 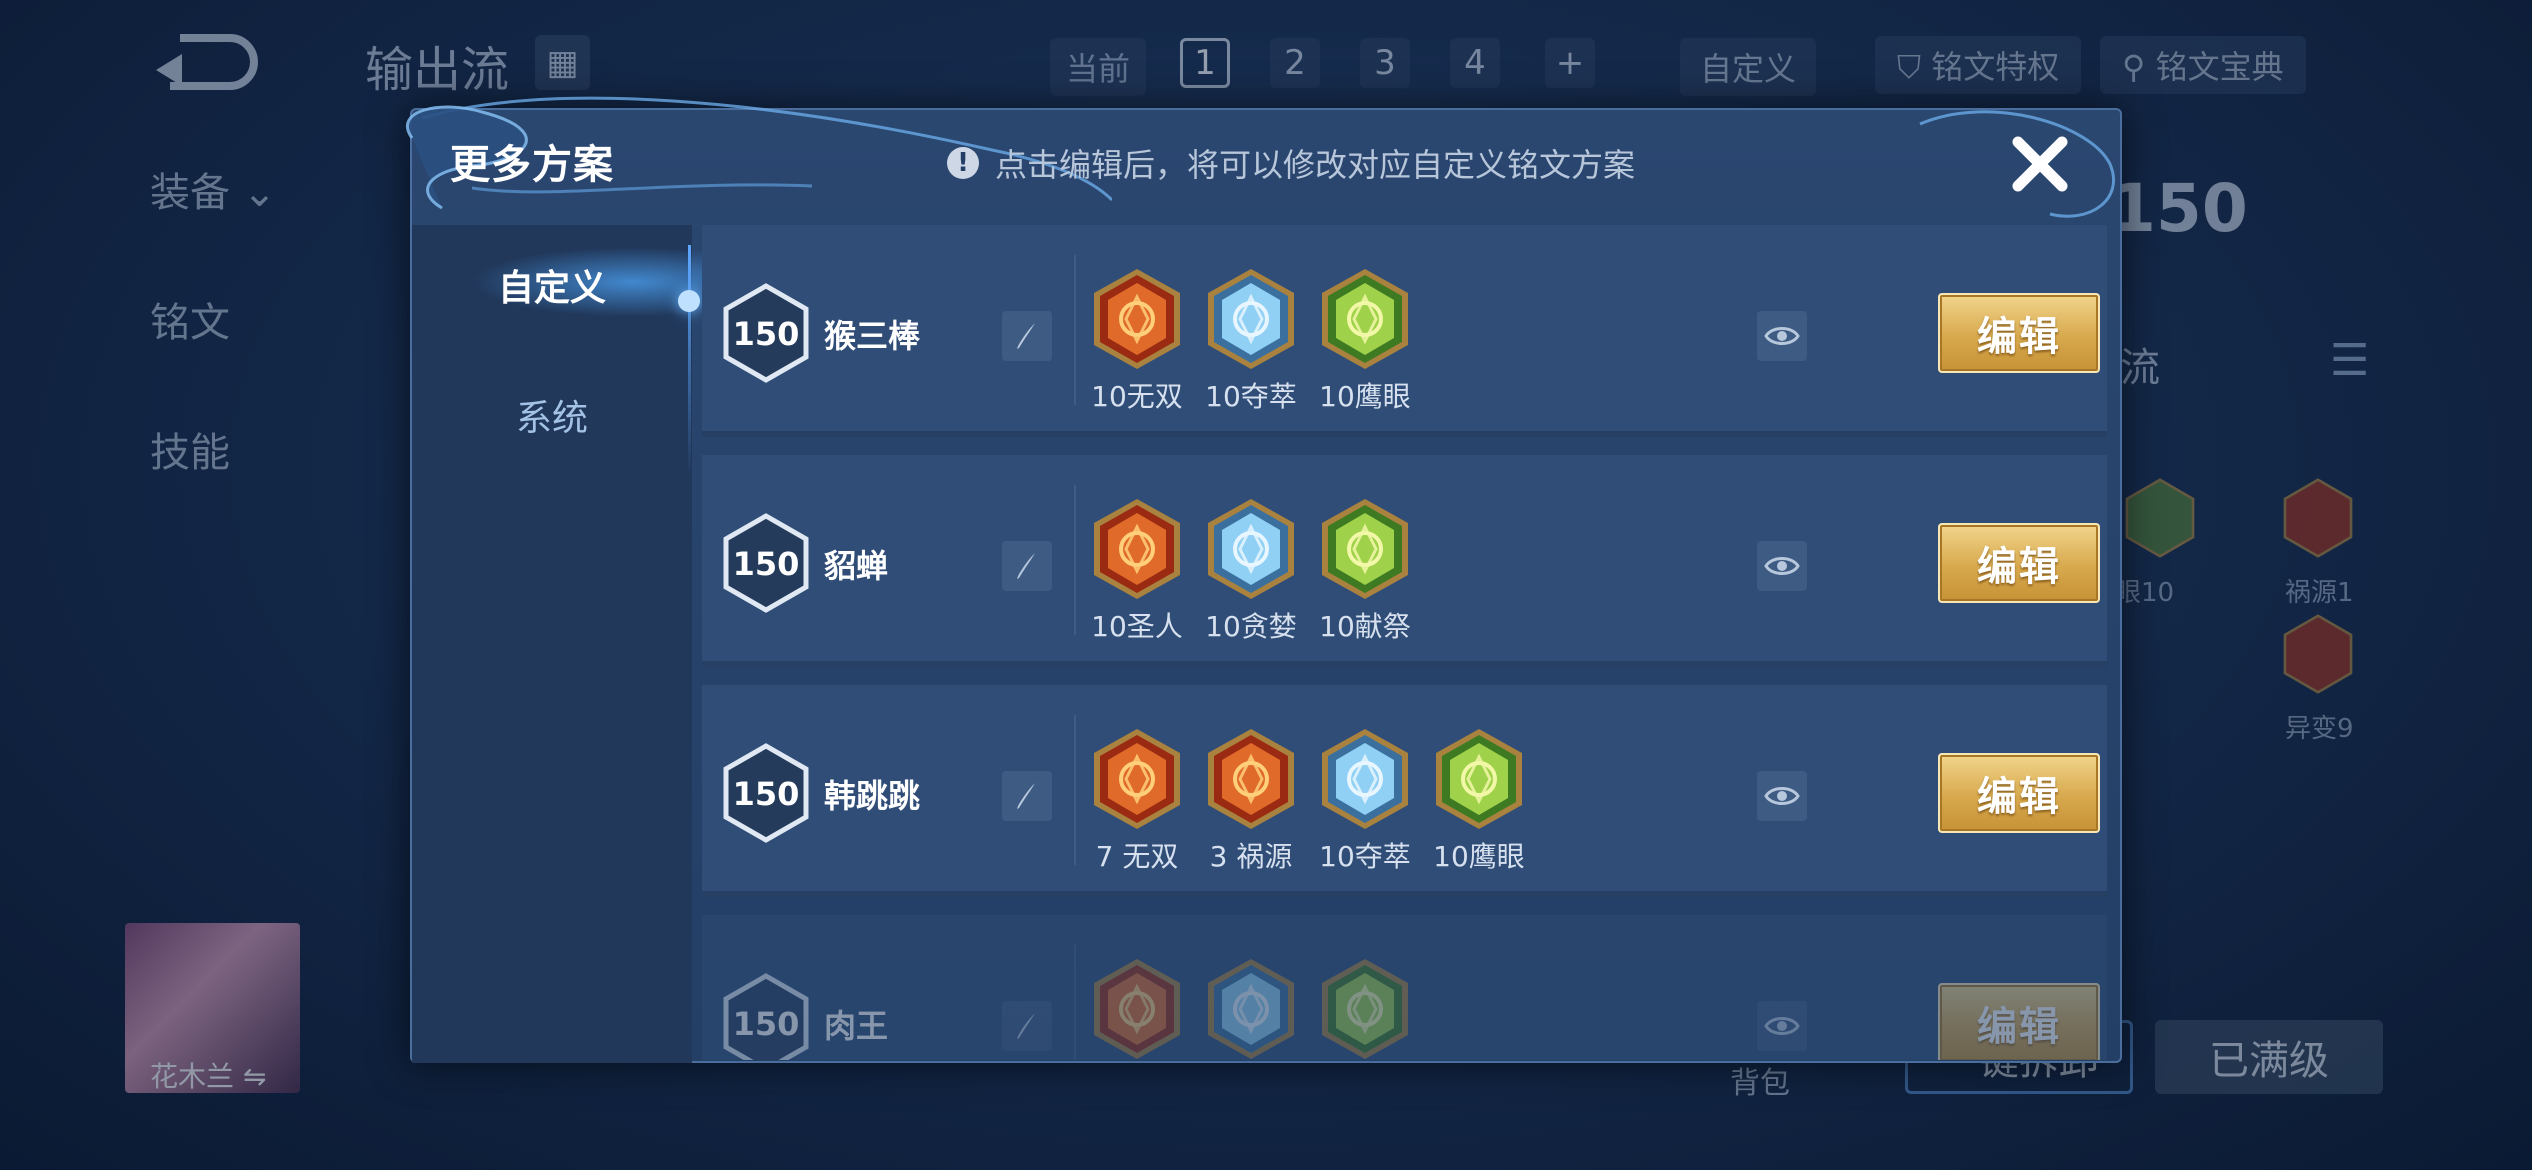 I want to click on privilege-icon: ⛉, so click(x=1914, y=67).